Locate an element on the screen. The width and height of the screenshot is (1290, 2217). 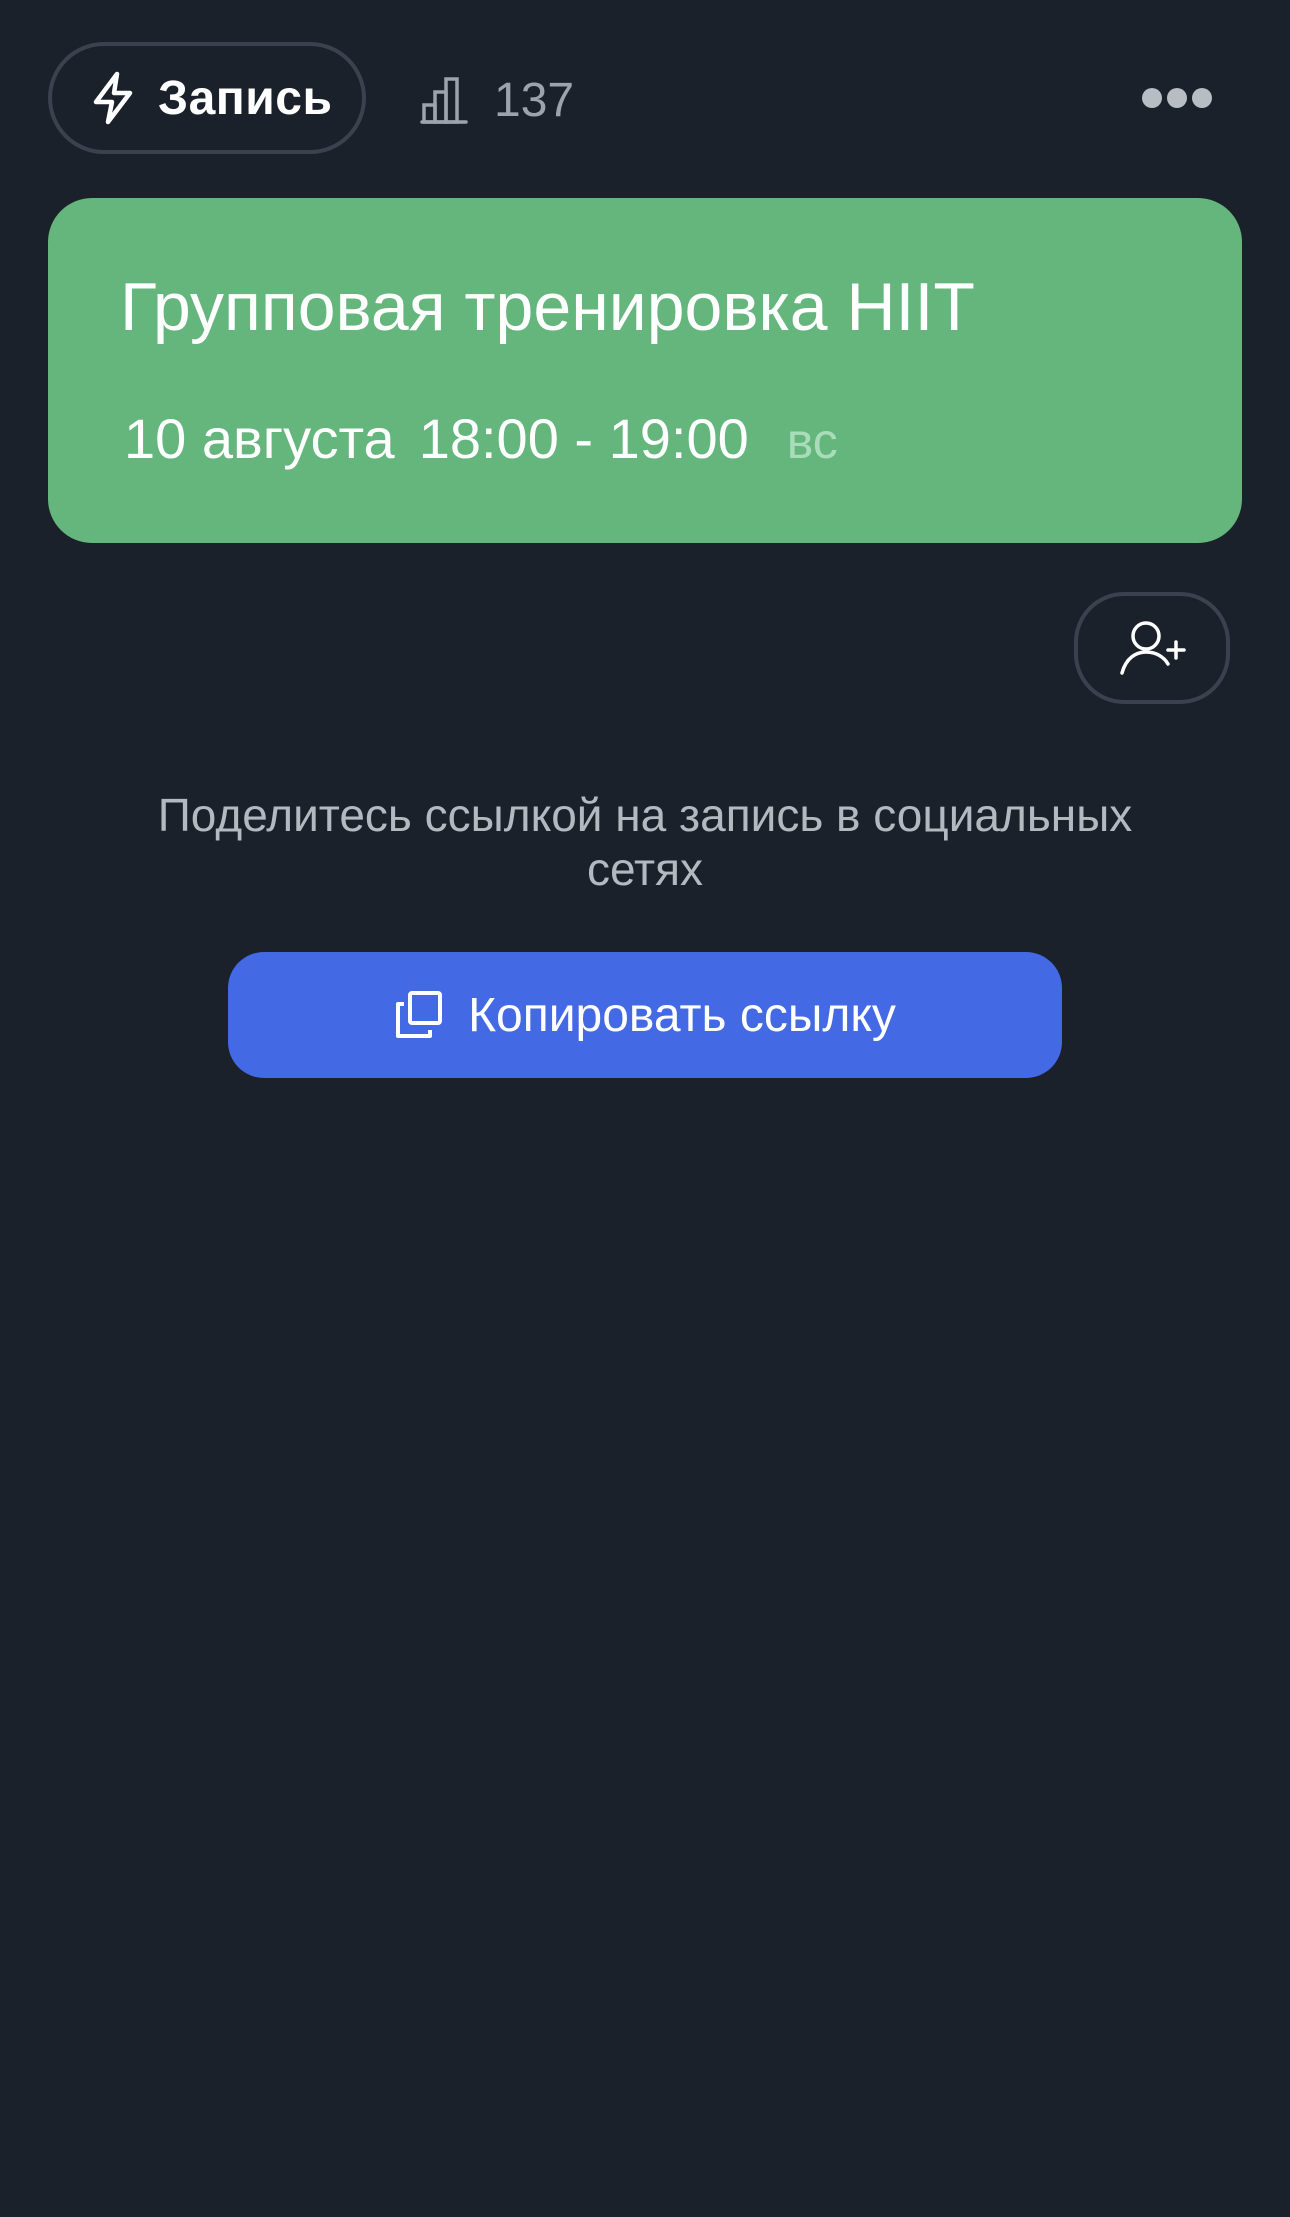
more-options-button is located at coordinates (1177, 98).